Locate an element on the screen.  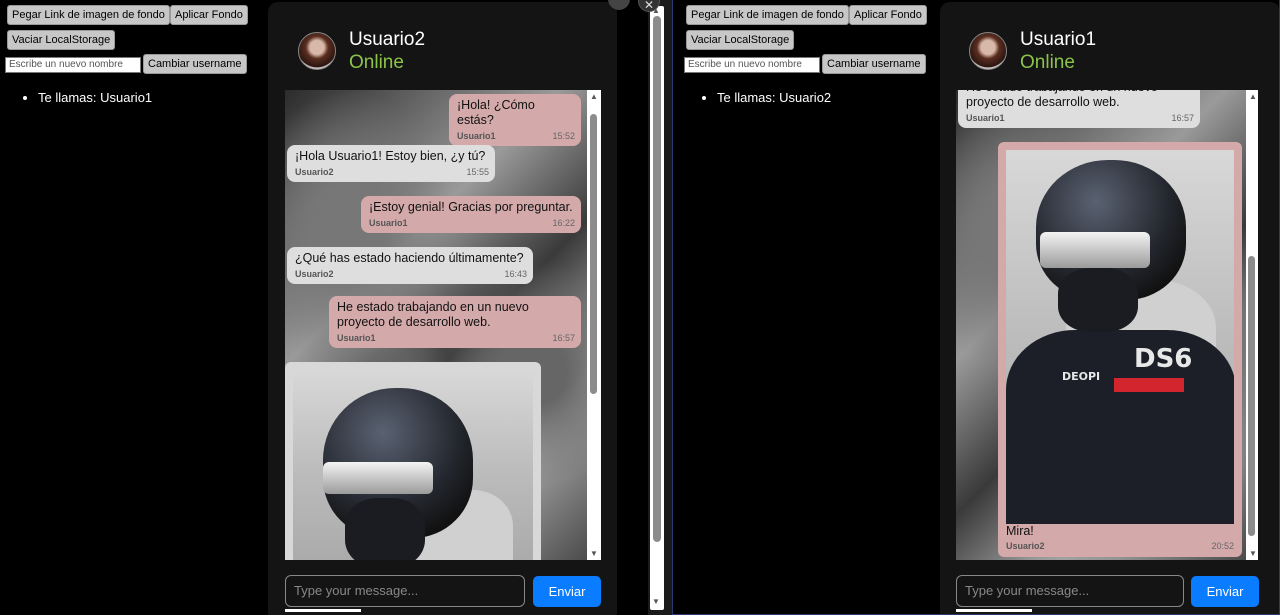
user-list: Te llamas: Usuario1 is located at coordinates (95, 97).